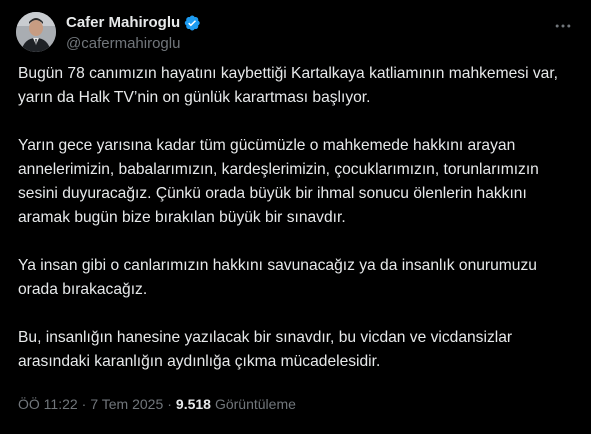  What do you see at coordinates (192, 23) in the screenshot?
I see `verified-badge-icon` at bounding box center [192, 23].